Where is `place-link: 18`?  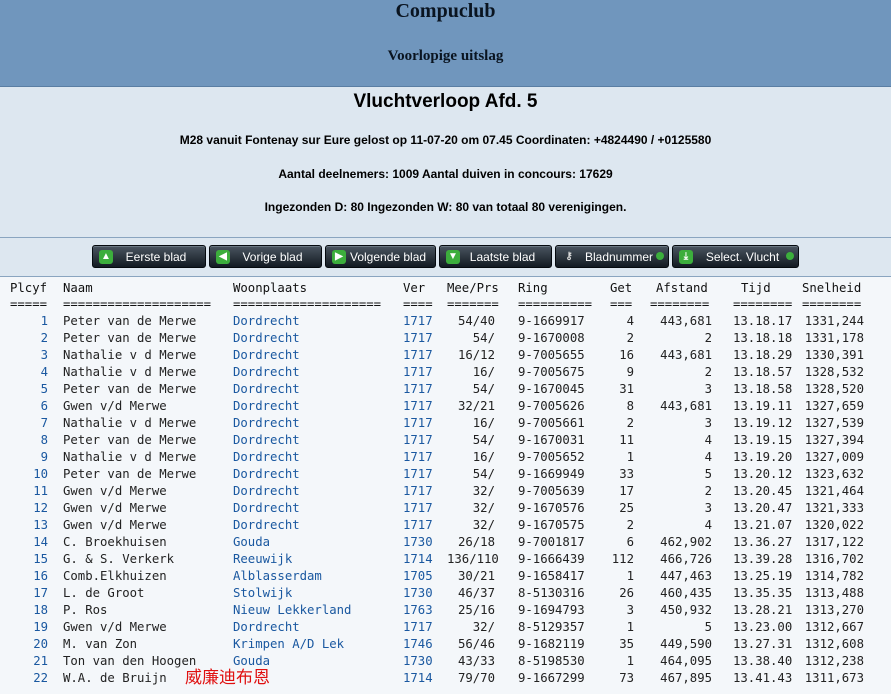 place-link: 18 is located at coordinates (27, 610).